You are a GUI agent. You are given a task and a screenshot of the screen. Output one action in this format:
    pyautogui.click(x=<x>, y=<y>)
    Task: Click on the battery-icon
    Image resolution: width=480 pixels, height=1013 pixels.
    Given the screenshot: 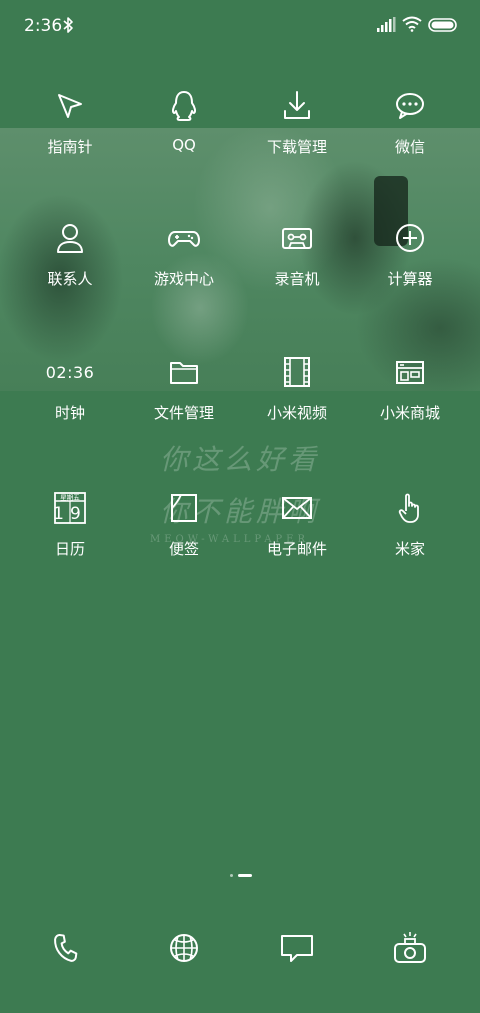 What is the action you would take?
    pyautogui.click(x=442, y=25)
    